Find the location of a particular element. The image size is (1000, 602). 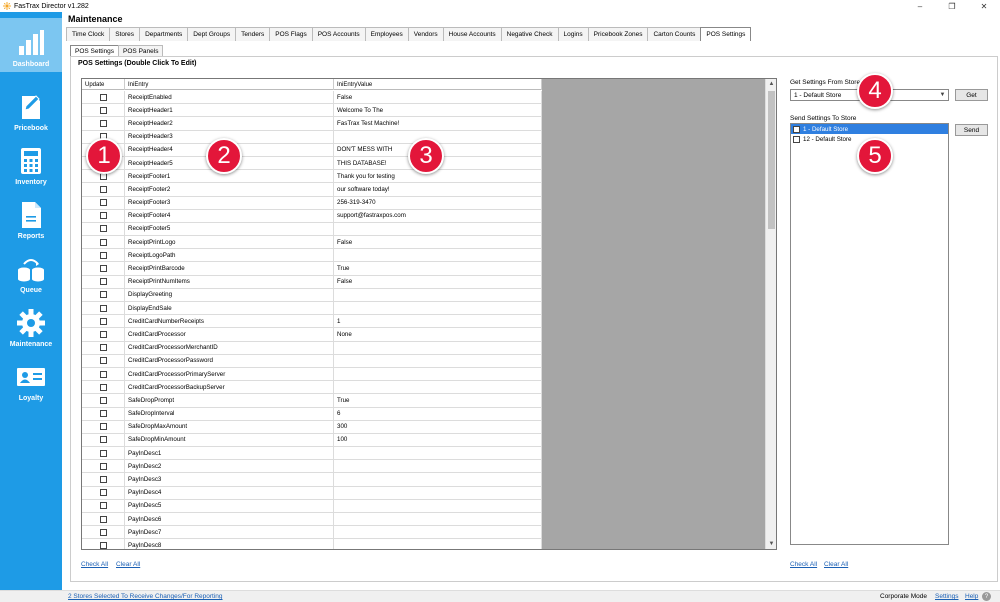

ini-value-cell: FasTrax Test Machine! is located at coordinates (438, 123).